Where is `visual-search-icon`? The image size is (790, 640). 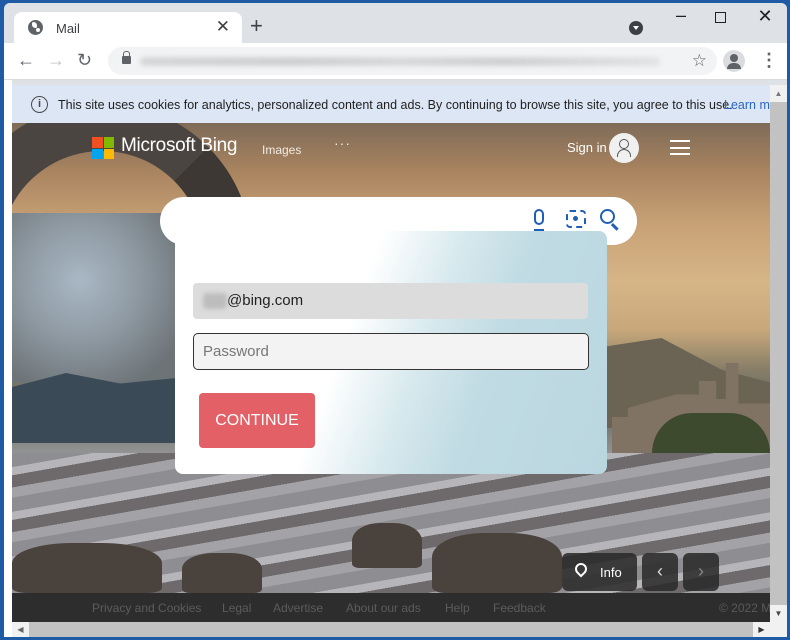
visual-search-icon is located at coordinates (576, 219).